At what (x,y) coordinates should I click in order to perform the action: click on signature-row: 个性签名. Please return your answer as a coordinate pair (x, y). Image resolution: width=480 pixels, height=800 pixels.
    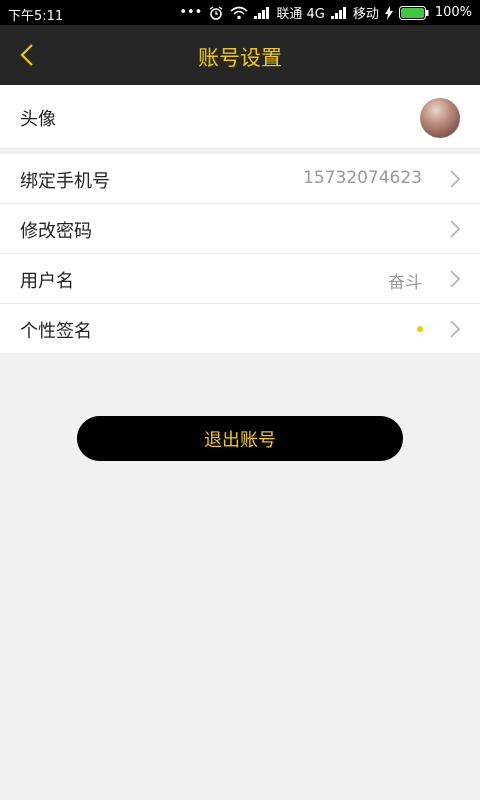
    Looking at the image, I should click on (240, 328).